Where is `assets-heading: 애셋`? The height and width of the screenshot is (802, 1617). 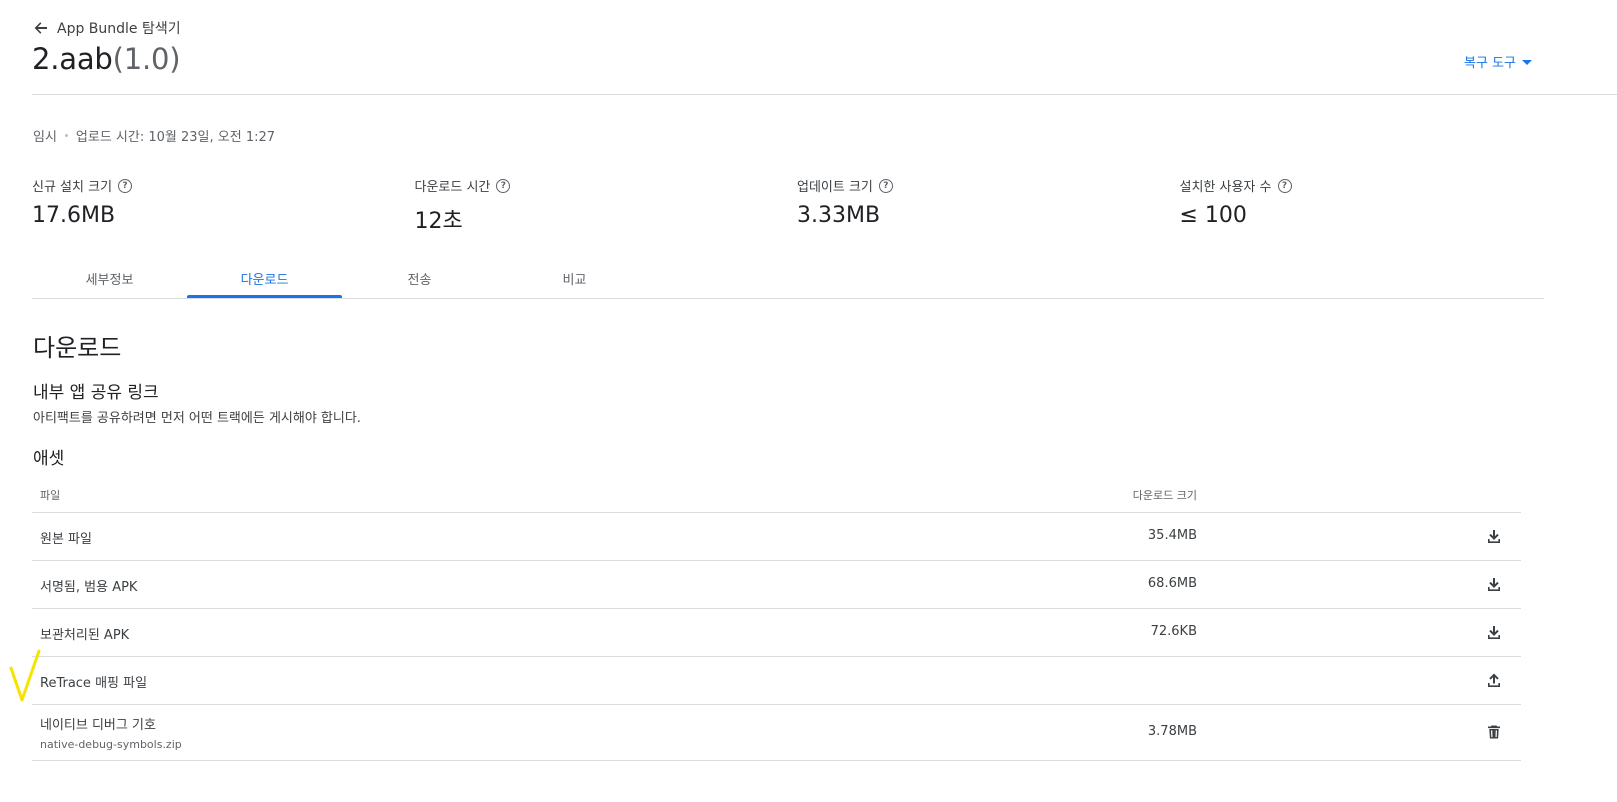
assets-heading: 애셋 is located at coordinates (49, 459).